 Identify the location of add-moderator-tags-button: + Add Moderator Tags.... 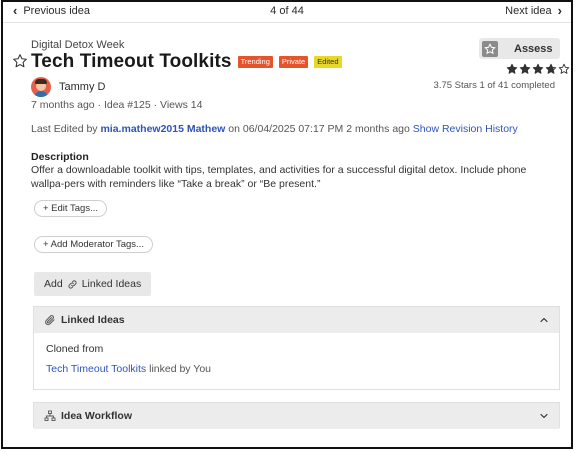
(93, 244).